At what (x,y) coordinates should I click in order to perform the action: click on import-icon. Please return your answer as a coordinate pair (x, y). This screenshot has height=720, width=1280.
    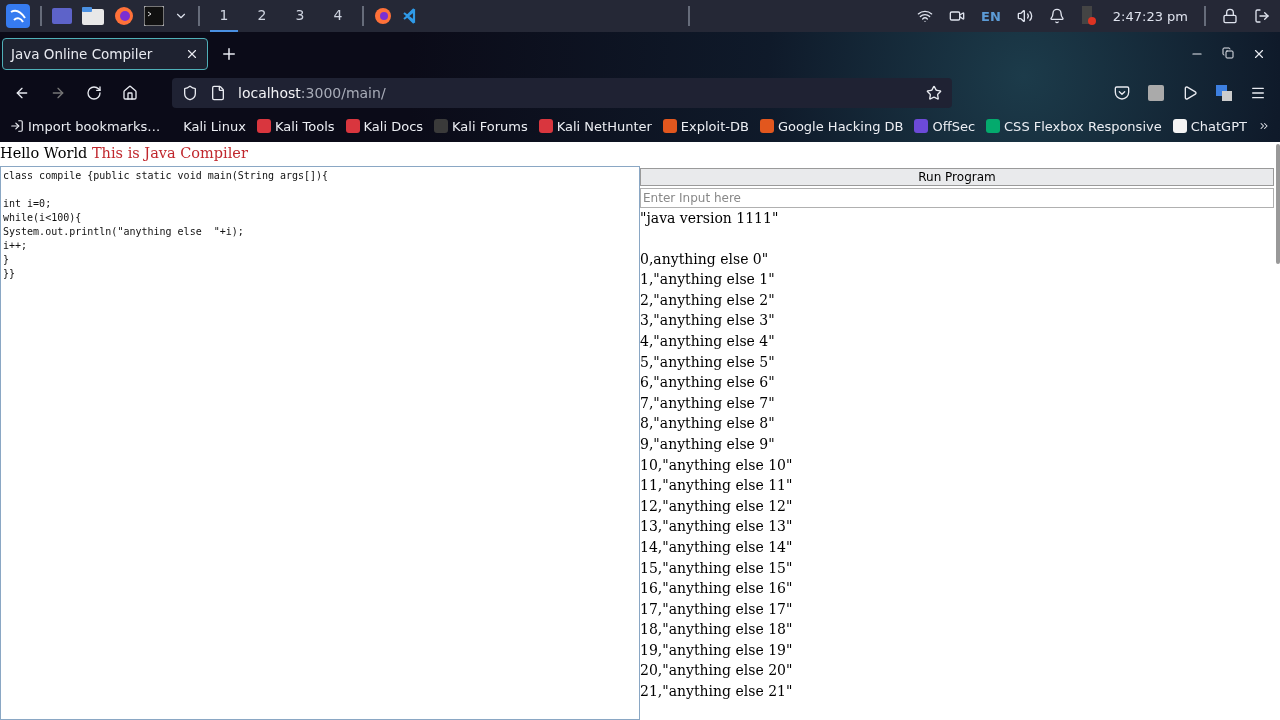
    Looking at the image, I should click on (17, 126).